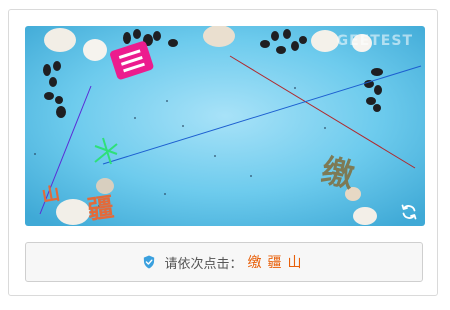 The image size is (450, 310). Describe the element at coordinates (254, 263) in the screenshot. I see `target-char-1: 缴` at that location.